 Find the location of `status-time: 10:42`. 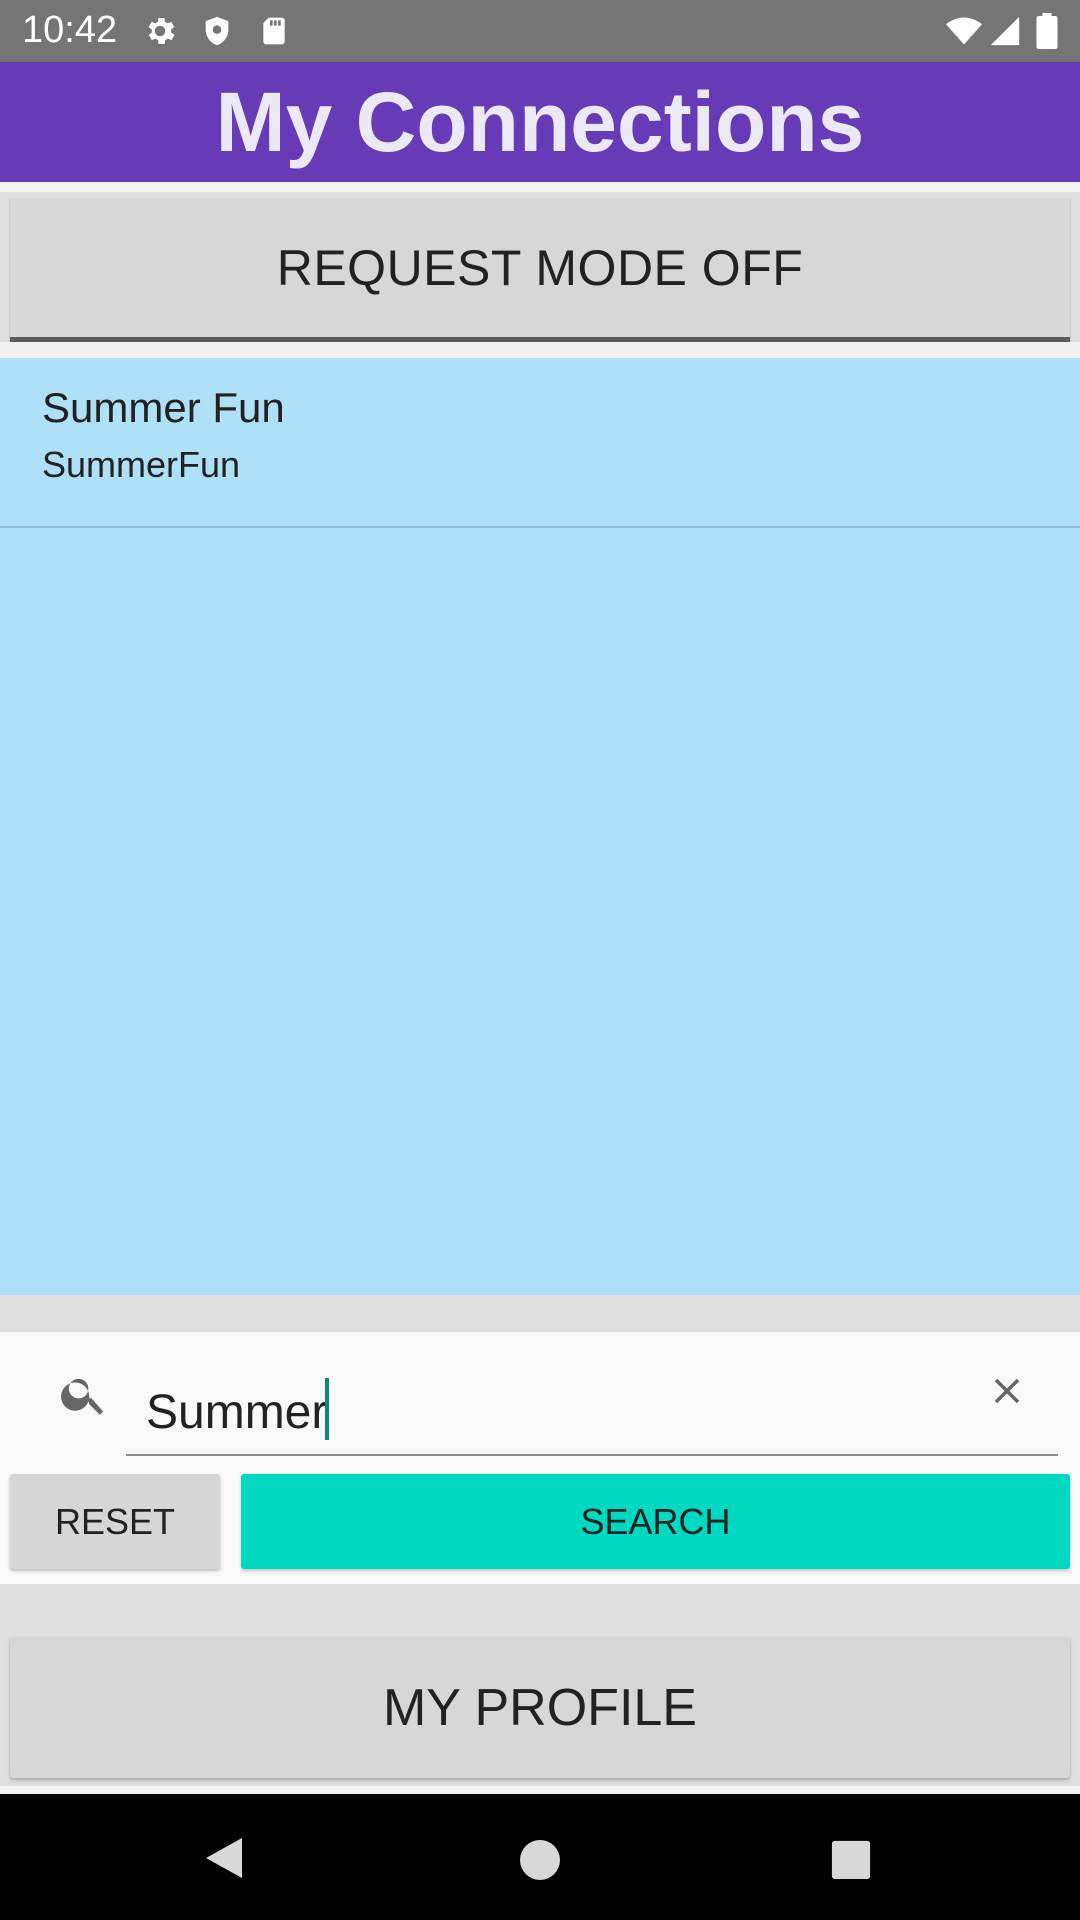

status-time: 10:42 is located at coordinates (70, 30).